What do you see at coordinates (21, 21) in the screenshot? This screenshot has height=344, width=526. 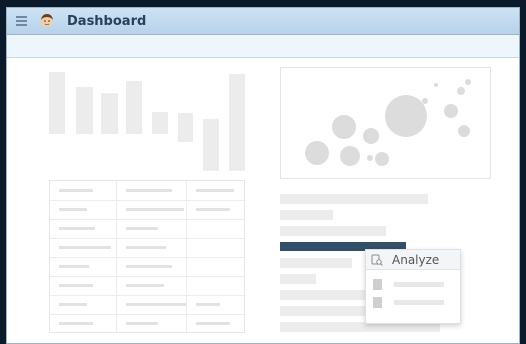 I see `hamburger-menu-icon` at bounding box center [21, 21].